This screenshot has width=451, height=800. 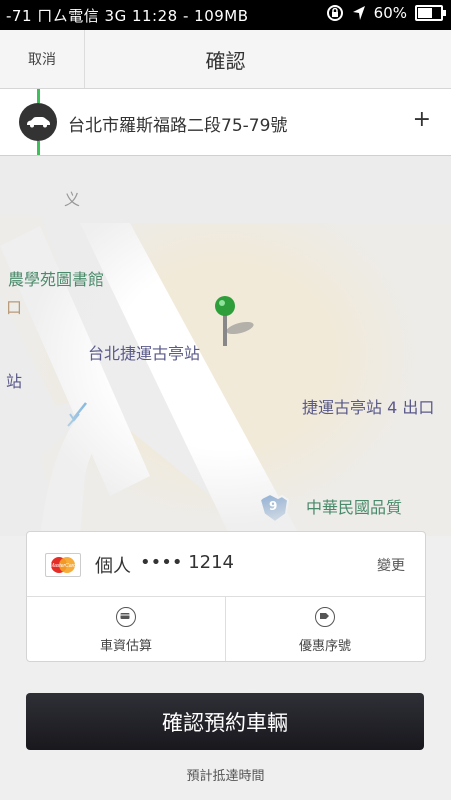 I want to click on map-label-fragment-3: 义, so click(x=72, y=199).